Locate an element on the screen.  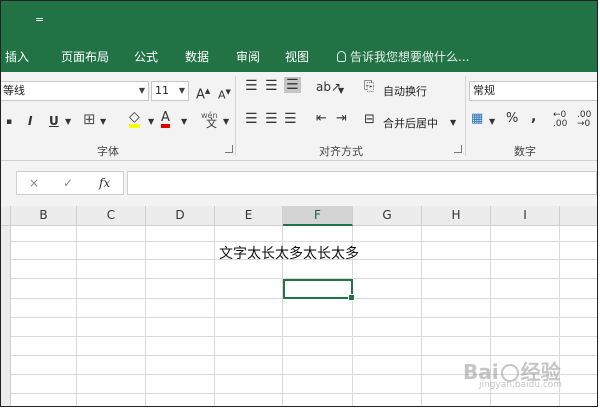
cancel-icon: × is located at coordinates (34, 183).